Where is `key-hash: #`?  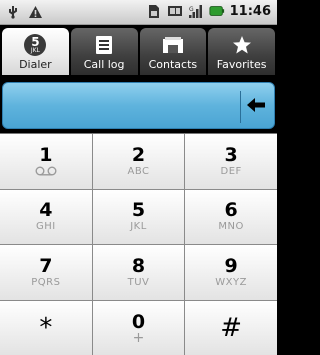
key-hash: # is located at coordinates (231, 327).